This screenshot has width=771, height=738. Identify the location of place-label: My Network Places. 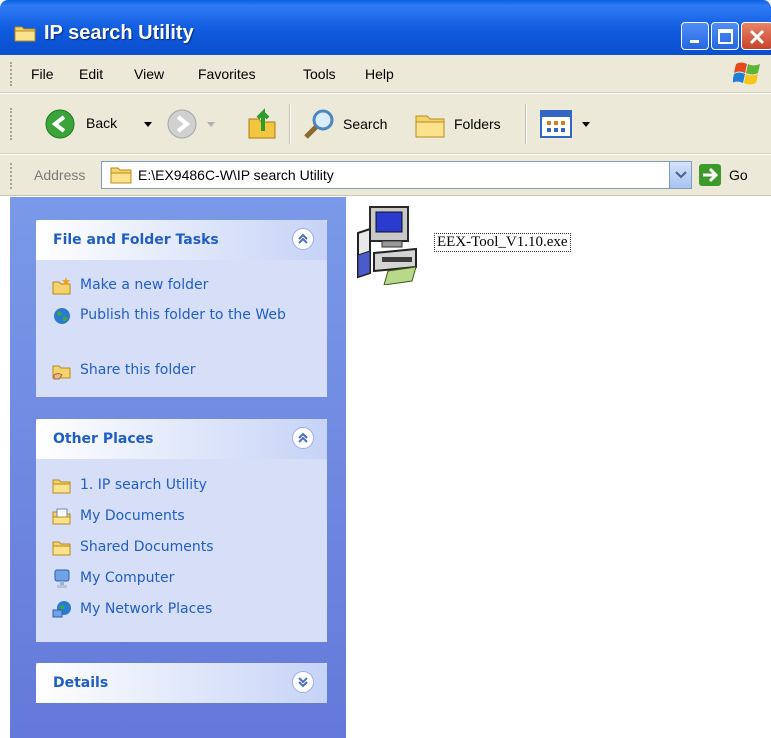
(146, 609).